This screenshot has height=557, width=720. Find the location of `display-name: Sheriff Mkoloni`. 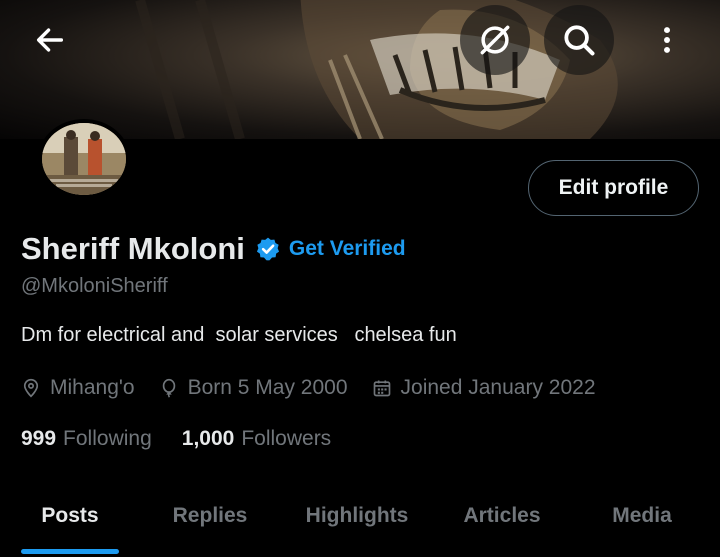

display-name: Sheriff Mkoloni is located at coordinates (133, 248).